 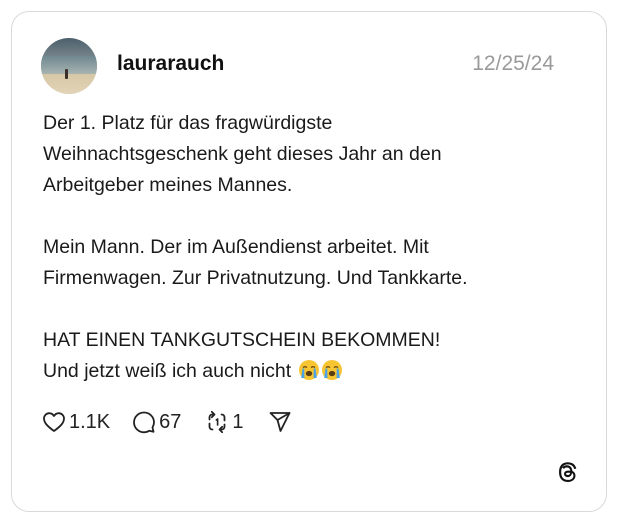 I want to click on share-button, so click(x=280, y=422).